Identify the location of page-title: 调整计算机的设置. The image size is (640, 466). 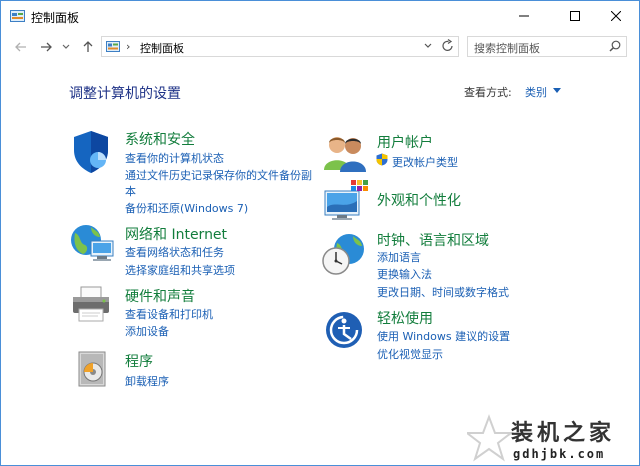
(125, 94).